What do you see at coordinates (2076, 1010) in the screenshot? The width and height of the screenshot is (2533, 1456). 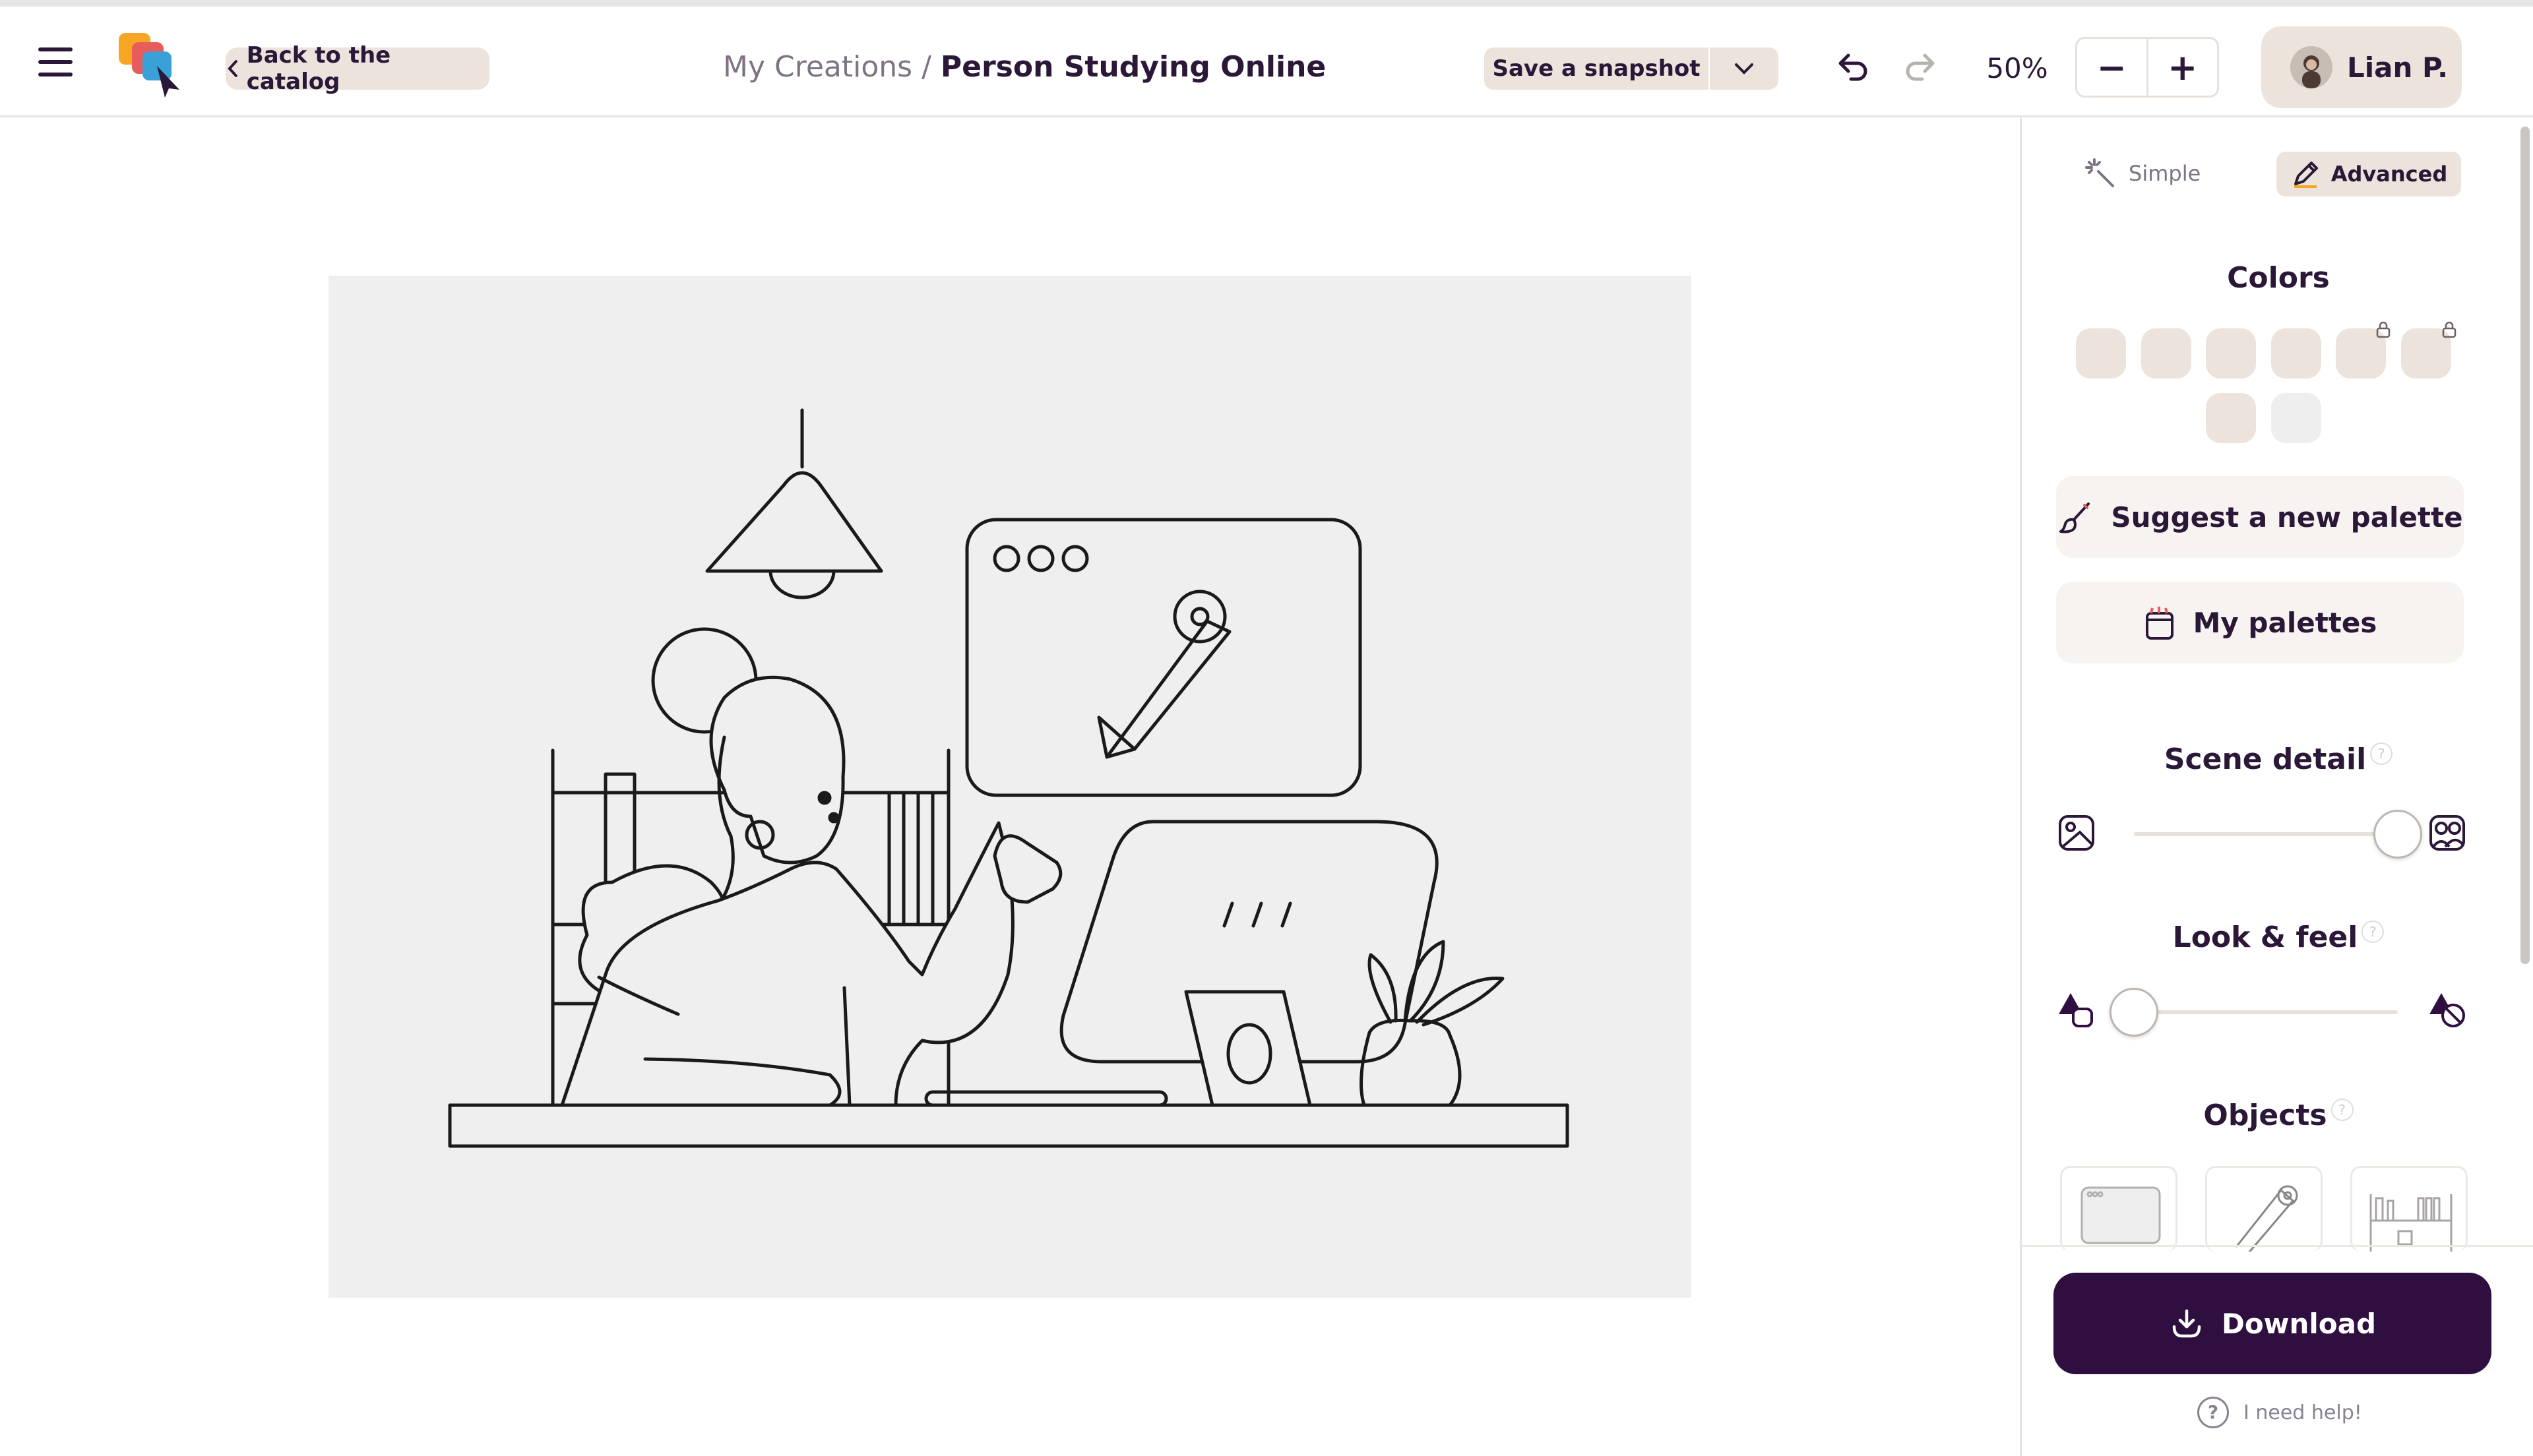 I see `shapes-filled-icon` at bounding box center [2076, 1010].